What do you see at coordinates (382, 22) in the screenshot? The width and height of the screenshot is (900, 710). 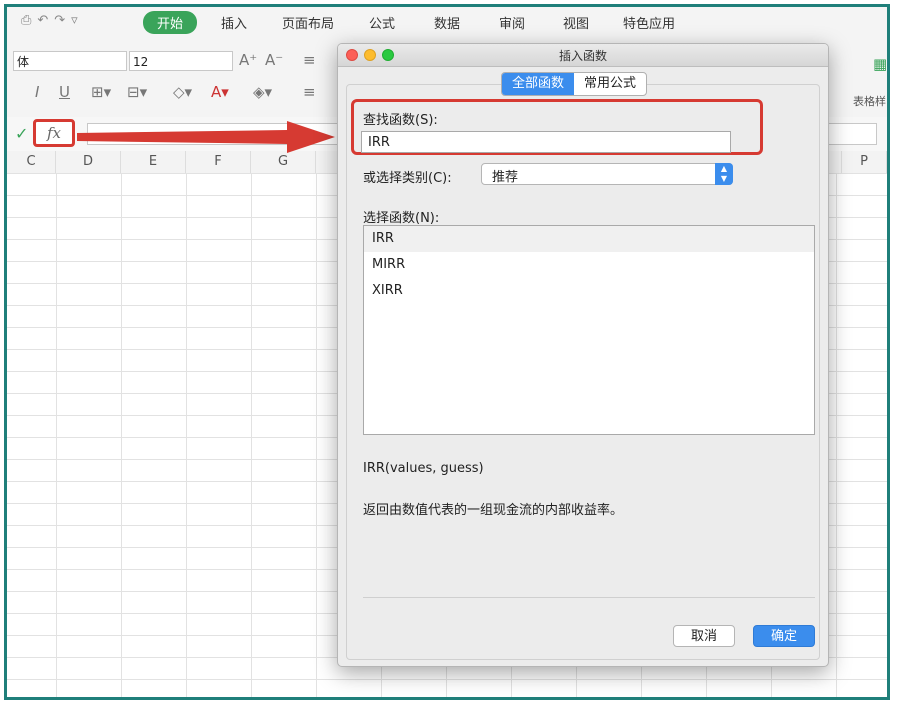 I see `tab-formulas: 公式` at bounding box center [382, 22].